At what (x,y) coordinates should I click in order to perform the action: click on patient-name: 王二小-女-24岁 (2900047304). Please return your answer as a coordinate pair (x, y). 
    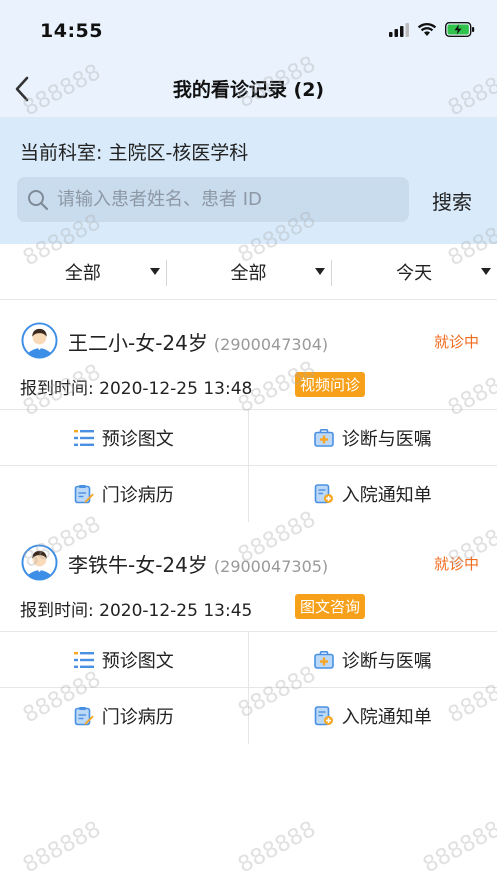
    Looking at the image, I should click on (198, 341).